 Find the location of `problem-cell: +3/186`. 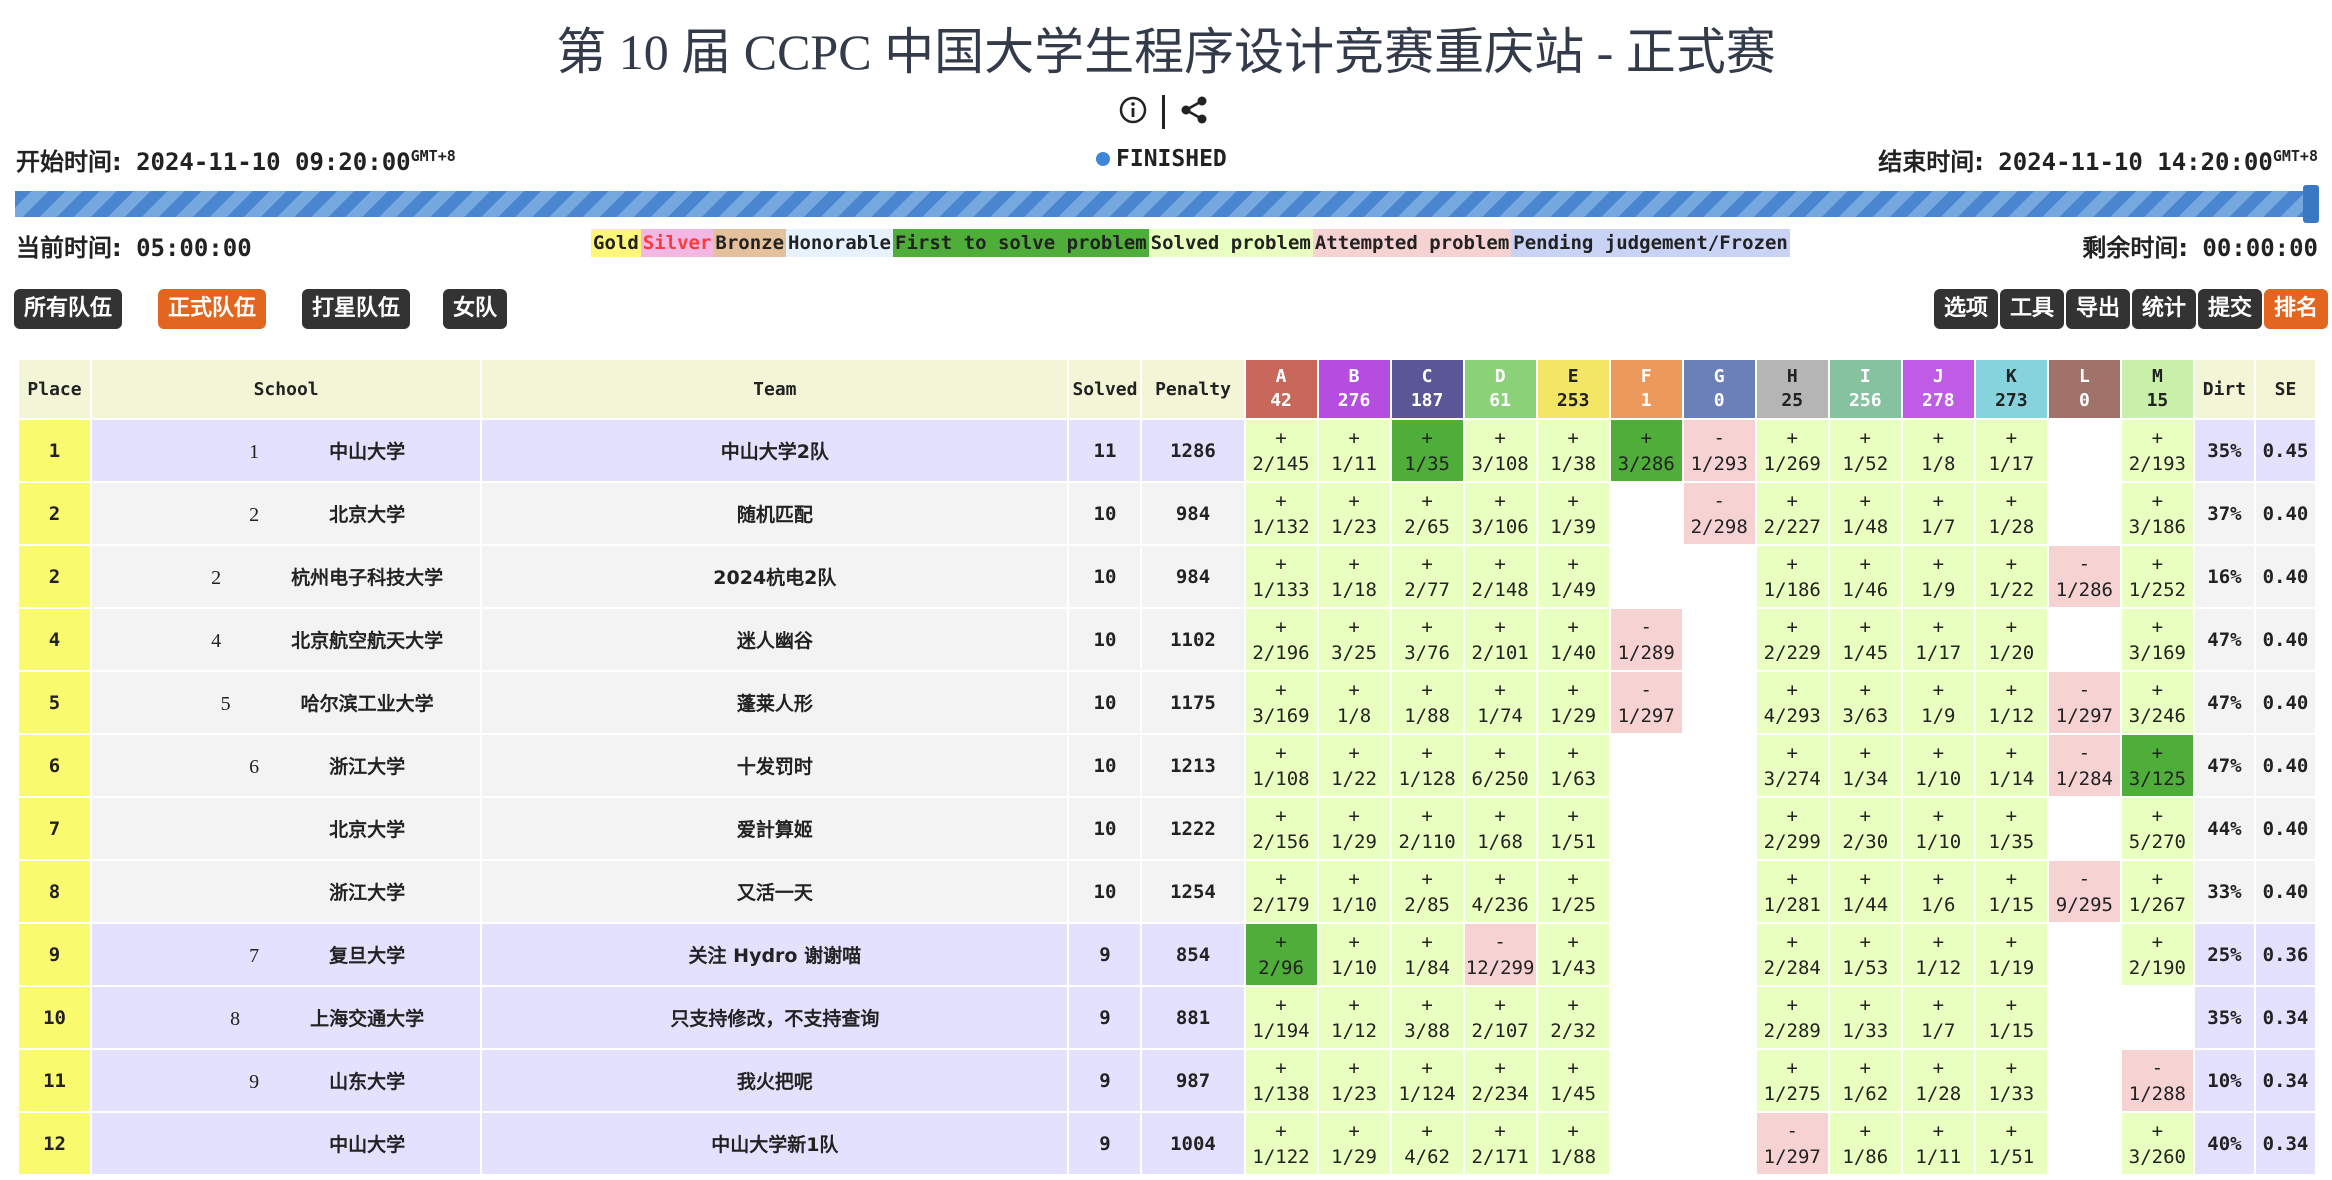

problem-cell: +3/186 is located at coordinates (2157, 513).